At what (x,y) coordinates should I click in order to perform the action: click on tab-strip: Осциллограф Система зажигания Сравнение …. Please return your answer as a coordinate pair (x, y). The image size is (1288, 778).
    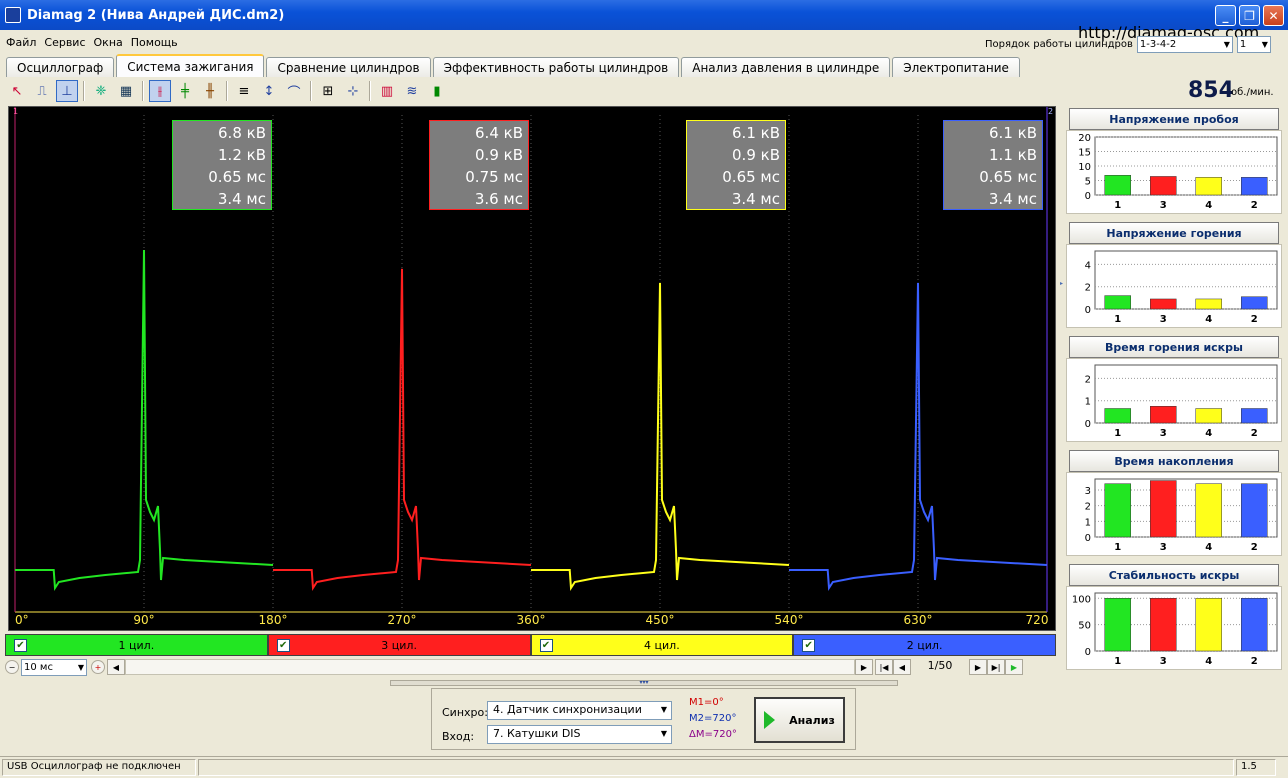
    Looking at the image, I should click on (514, 65).